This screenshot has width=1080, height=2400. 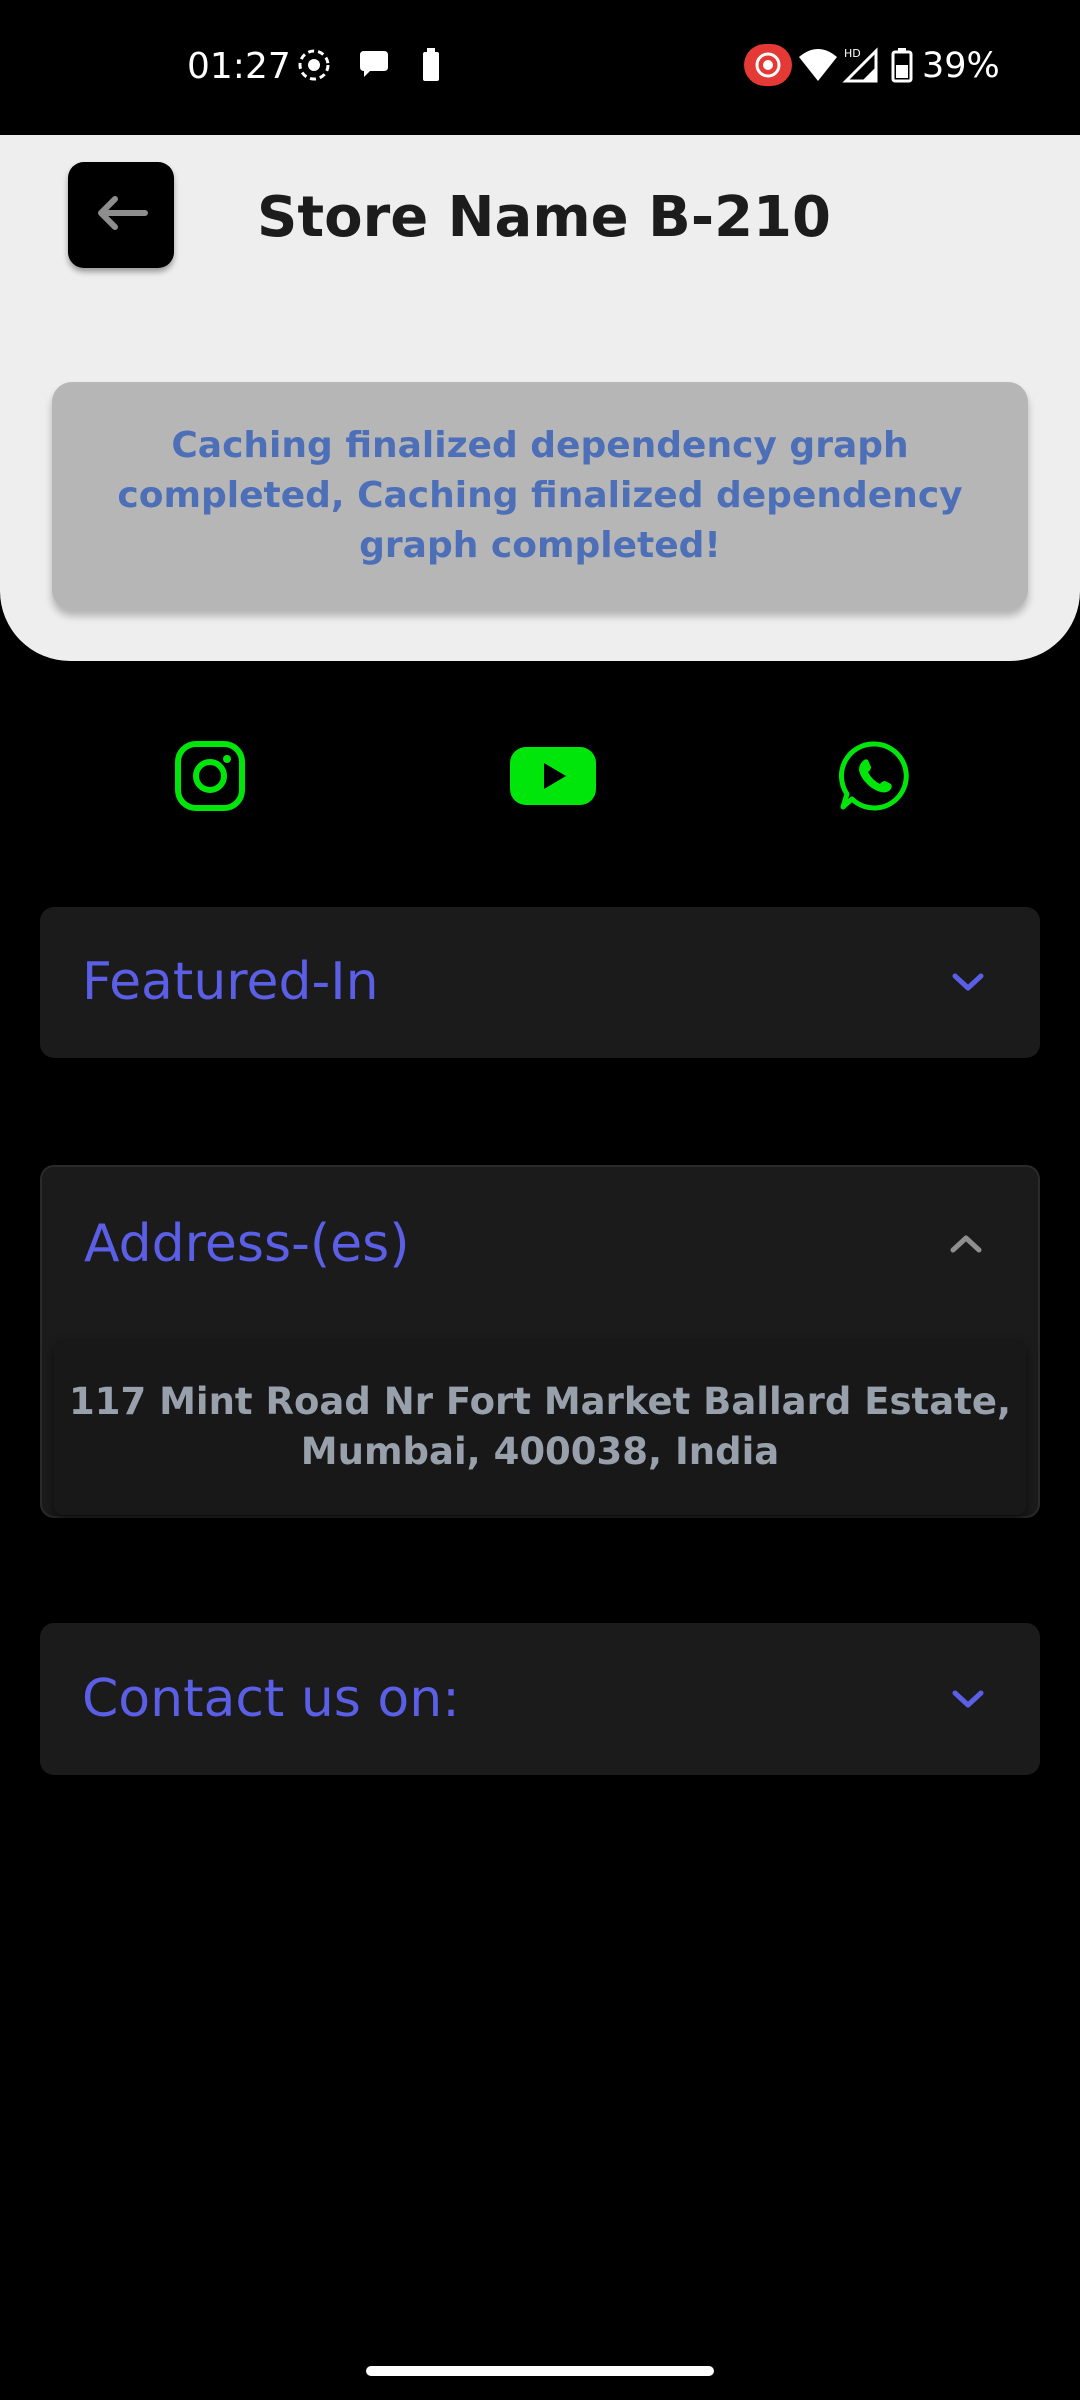 I want to click on whatsapp-icon, so click(x=874, y=776).